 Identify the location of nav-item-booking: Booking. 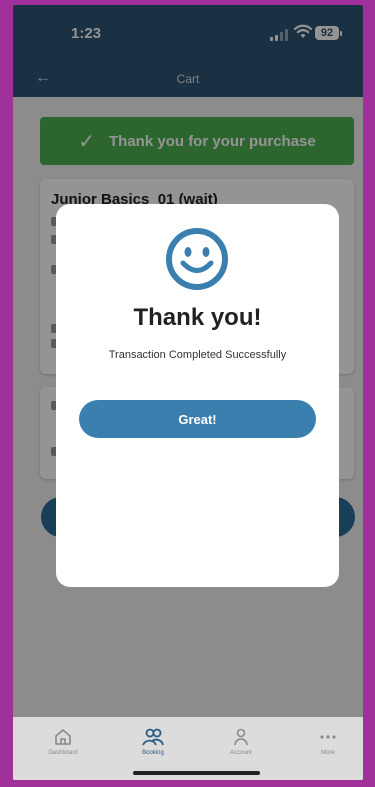
(153, 741).